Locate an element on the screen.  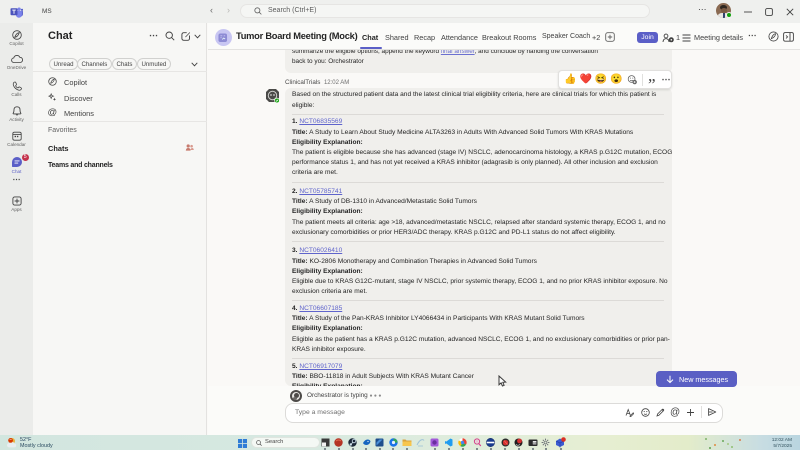
svg-text: CR is located at coordinates (535, 442).